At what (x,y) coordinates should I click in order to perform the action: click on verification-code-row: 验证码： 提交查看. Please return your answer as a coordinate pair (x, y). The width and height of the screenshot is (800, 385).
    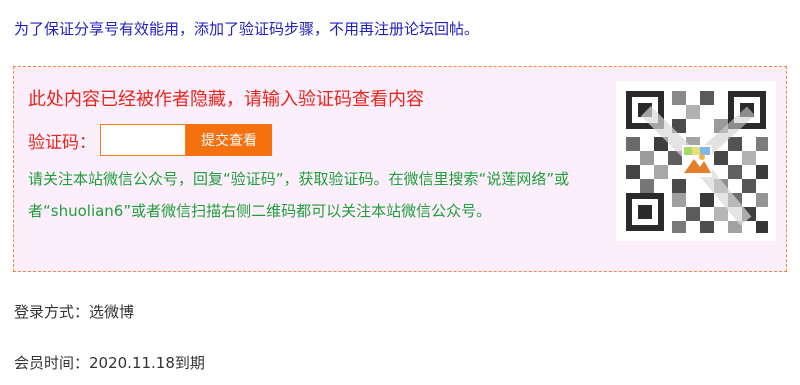
    Looking at the image, I should click on (150, 140).